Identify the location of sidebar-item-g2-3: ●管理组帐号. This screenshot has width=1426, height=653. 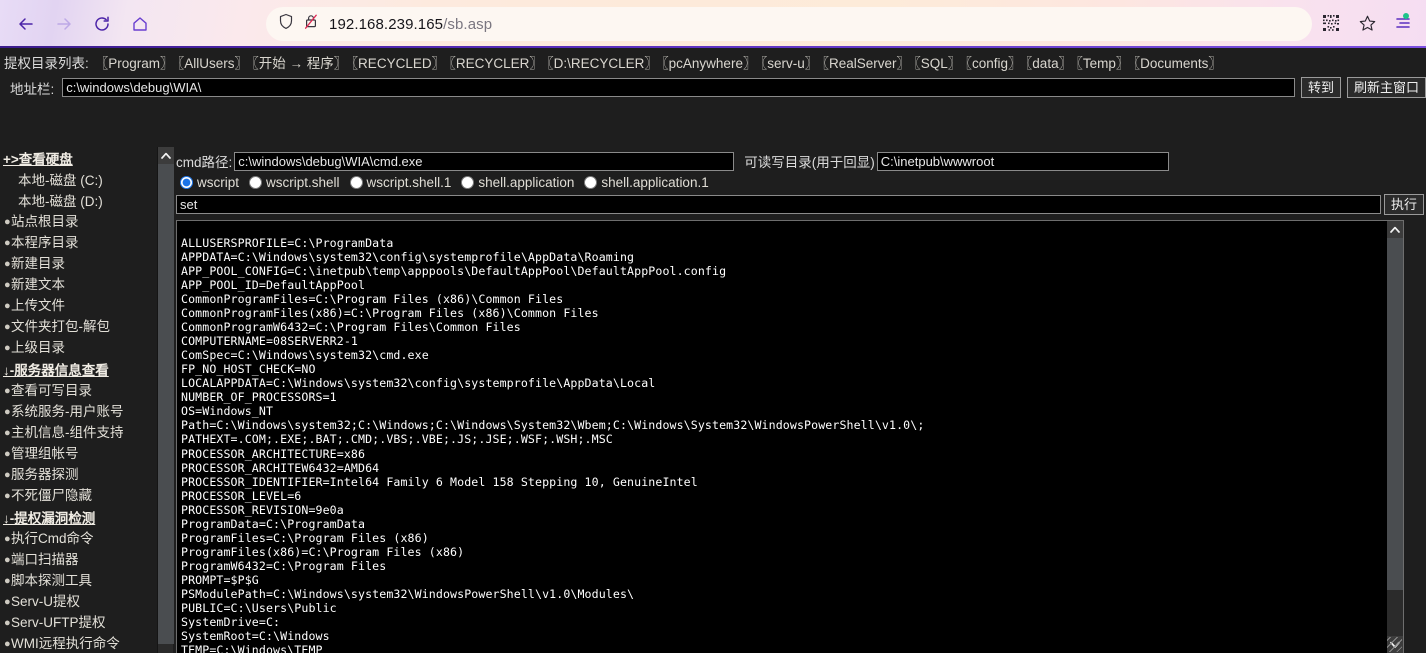
(79, 454).